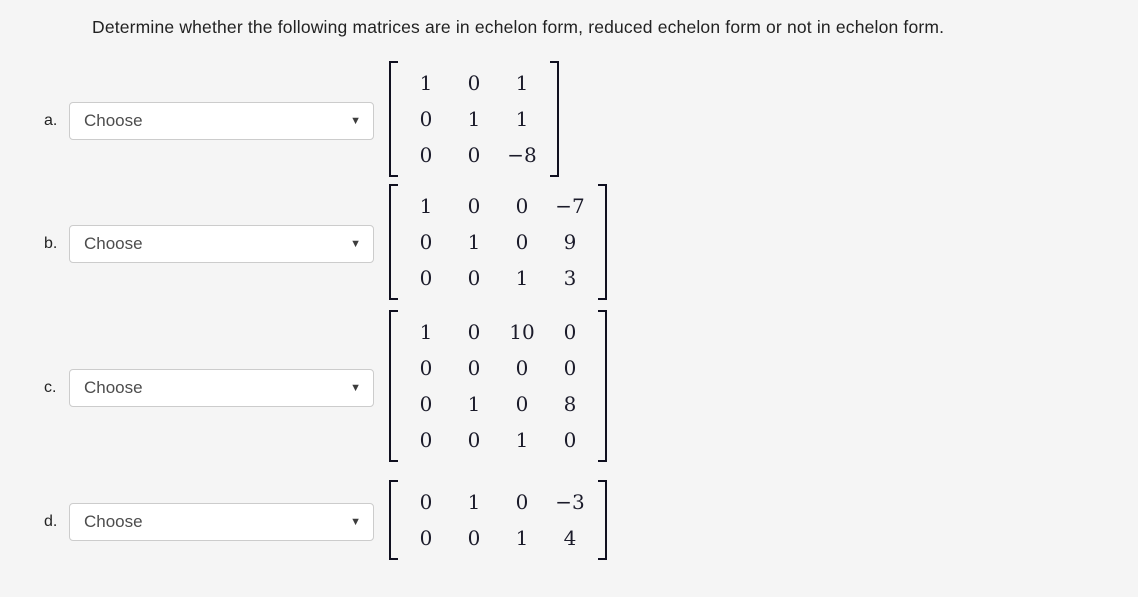 The image size is (1138, 597). I want to click on row-label-a: a., so click(51, 120).